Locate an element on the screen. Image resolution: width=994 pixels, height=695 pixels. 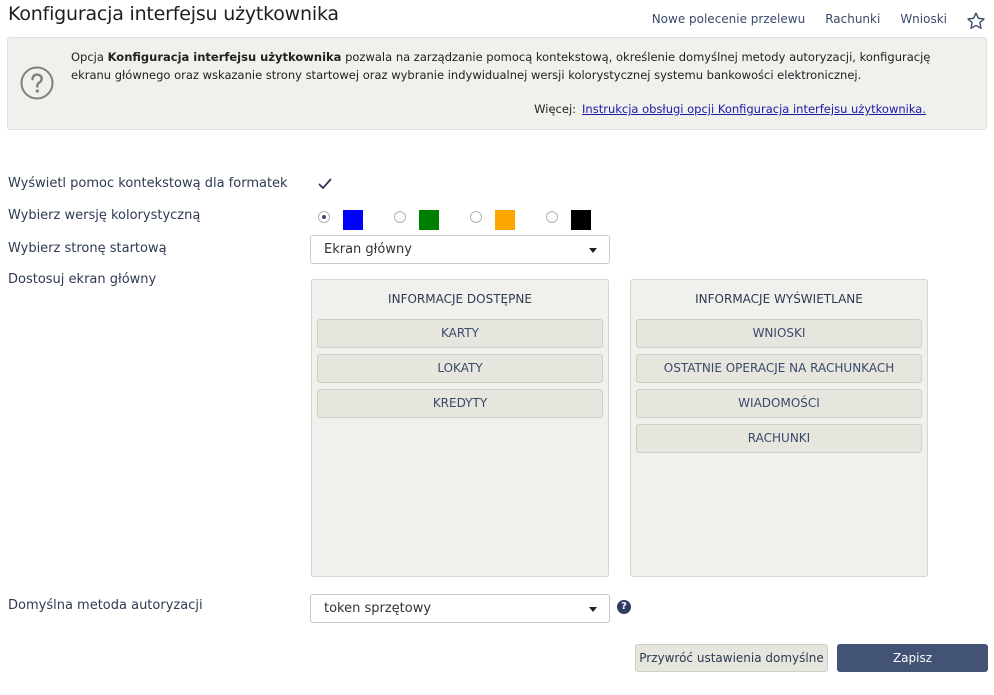
displayed-item-messages: WIADOMOŚCI is located at coordinates (779, 403).